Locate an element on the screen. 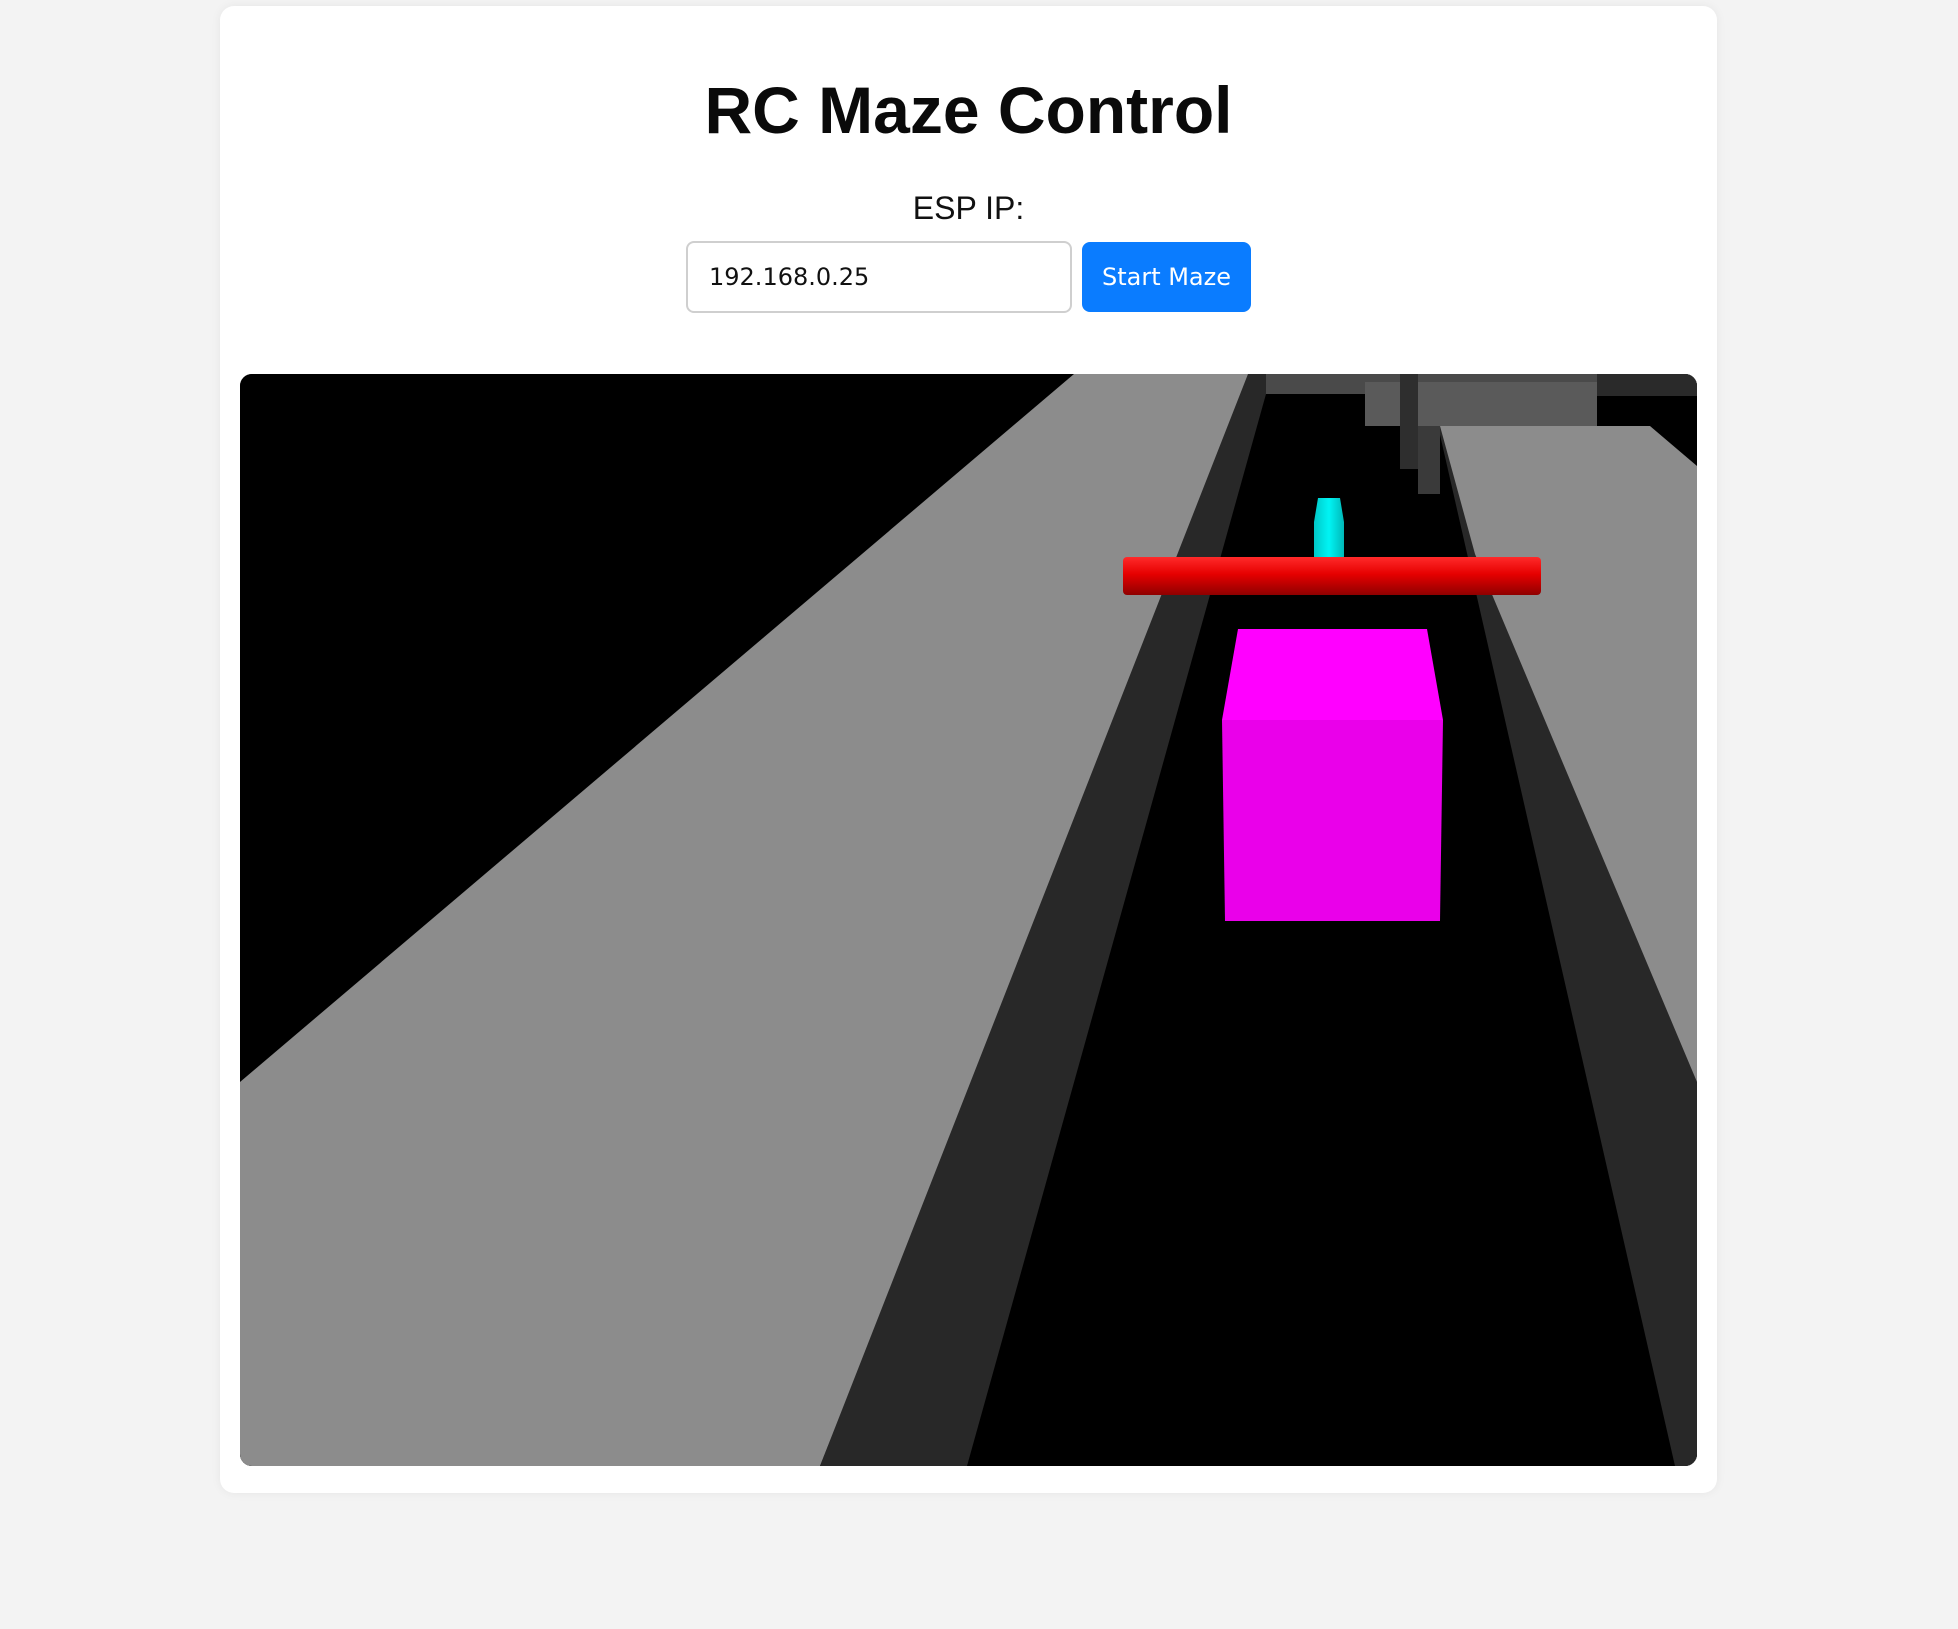  esp-ip-input is located at coordinates (879, 277).